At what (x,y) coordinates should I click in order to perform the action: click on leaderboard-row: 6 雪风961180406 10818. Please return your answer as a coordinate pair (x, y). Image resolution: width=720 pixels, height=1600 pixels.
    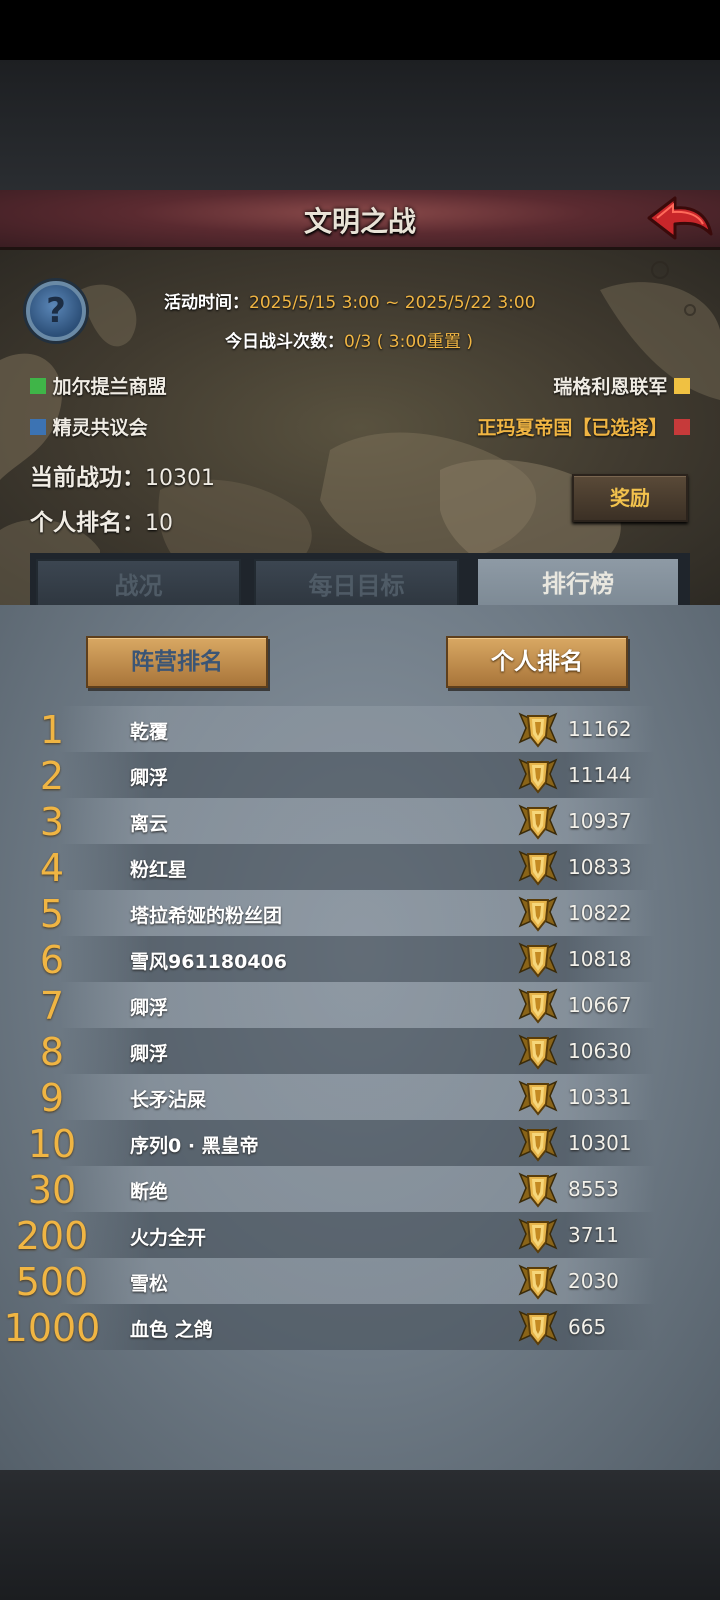
    Looking at the image, I should click on (360, 959).